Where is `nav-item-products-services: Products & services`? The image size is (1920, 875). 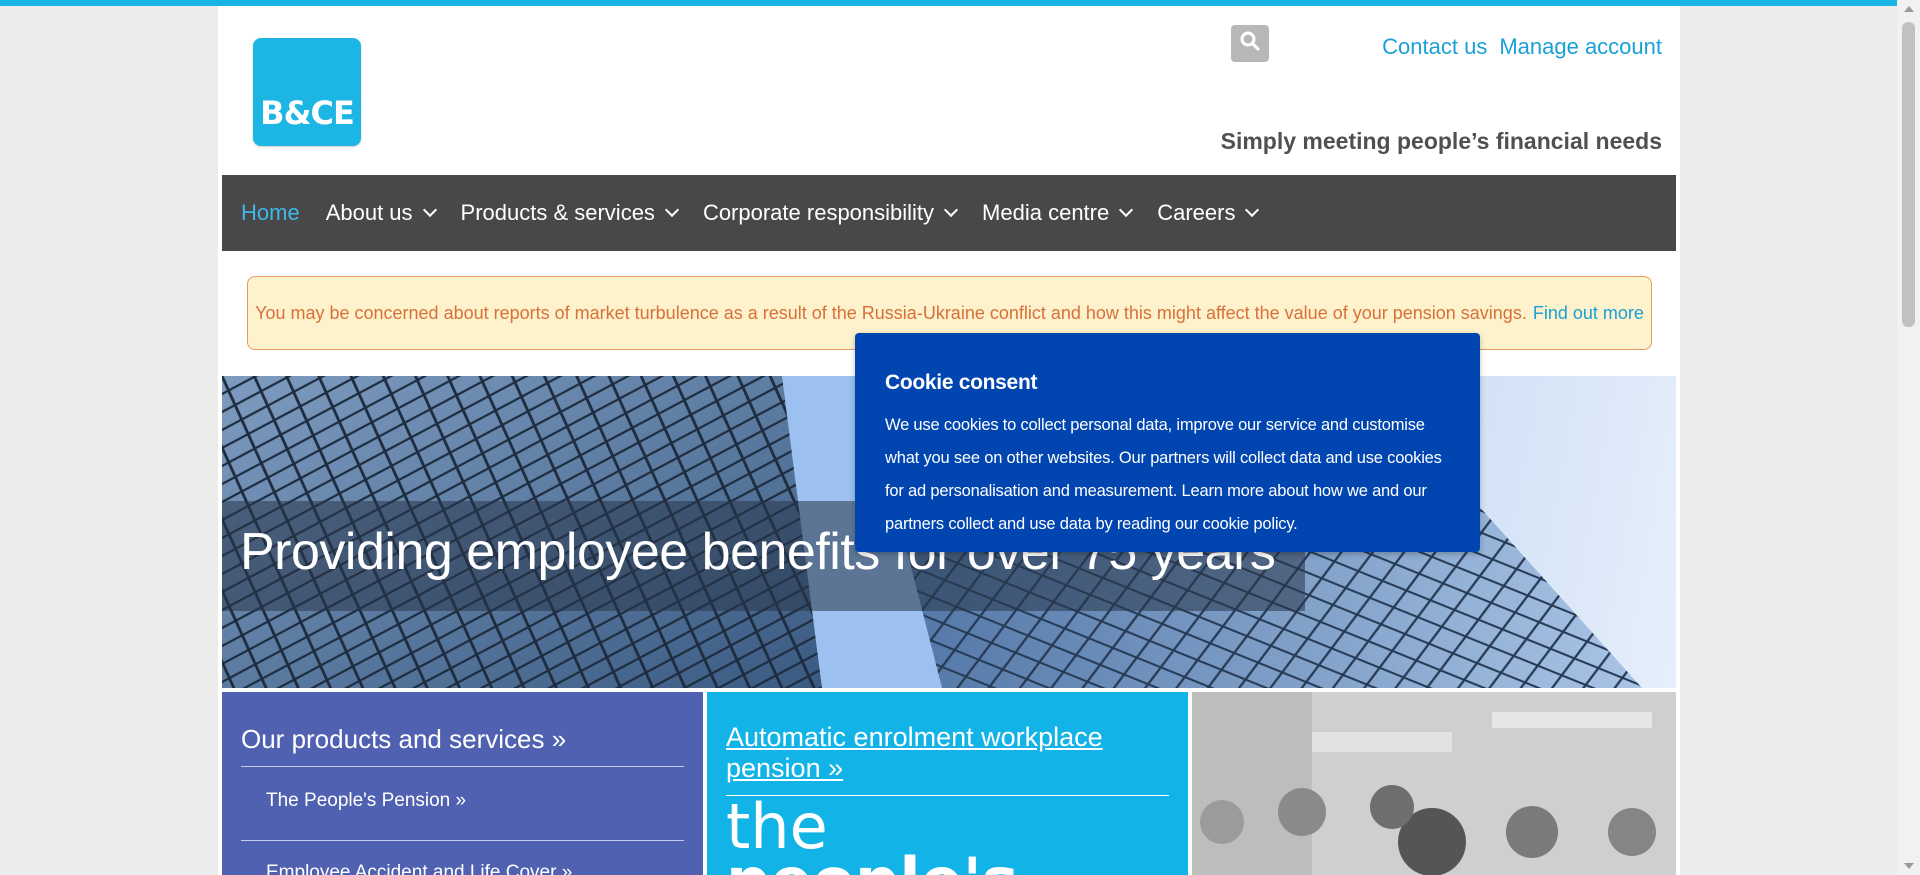 nav-item-products-services: Products & services is located at coordinates (570, 213).